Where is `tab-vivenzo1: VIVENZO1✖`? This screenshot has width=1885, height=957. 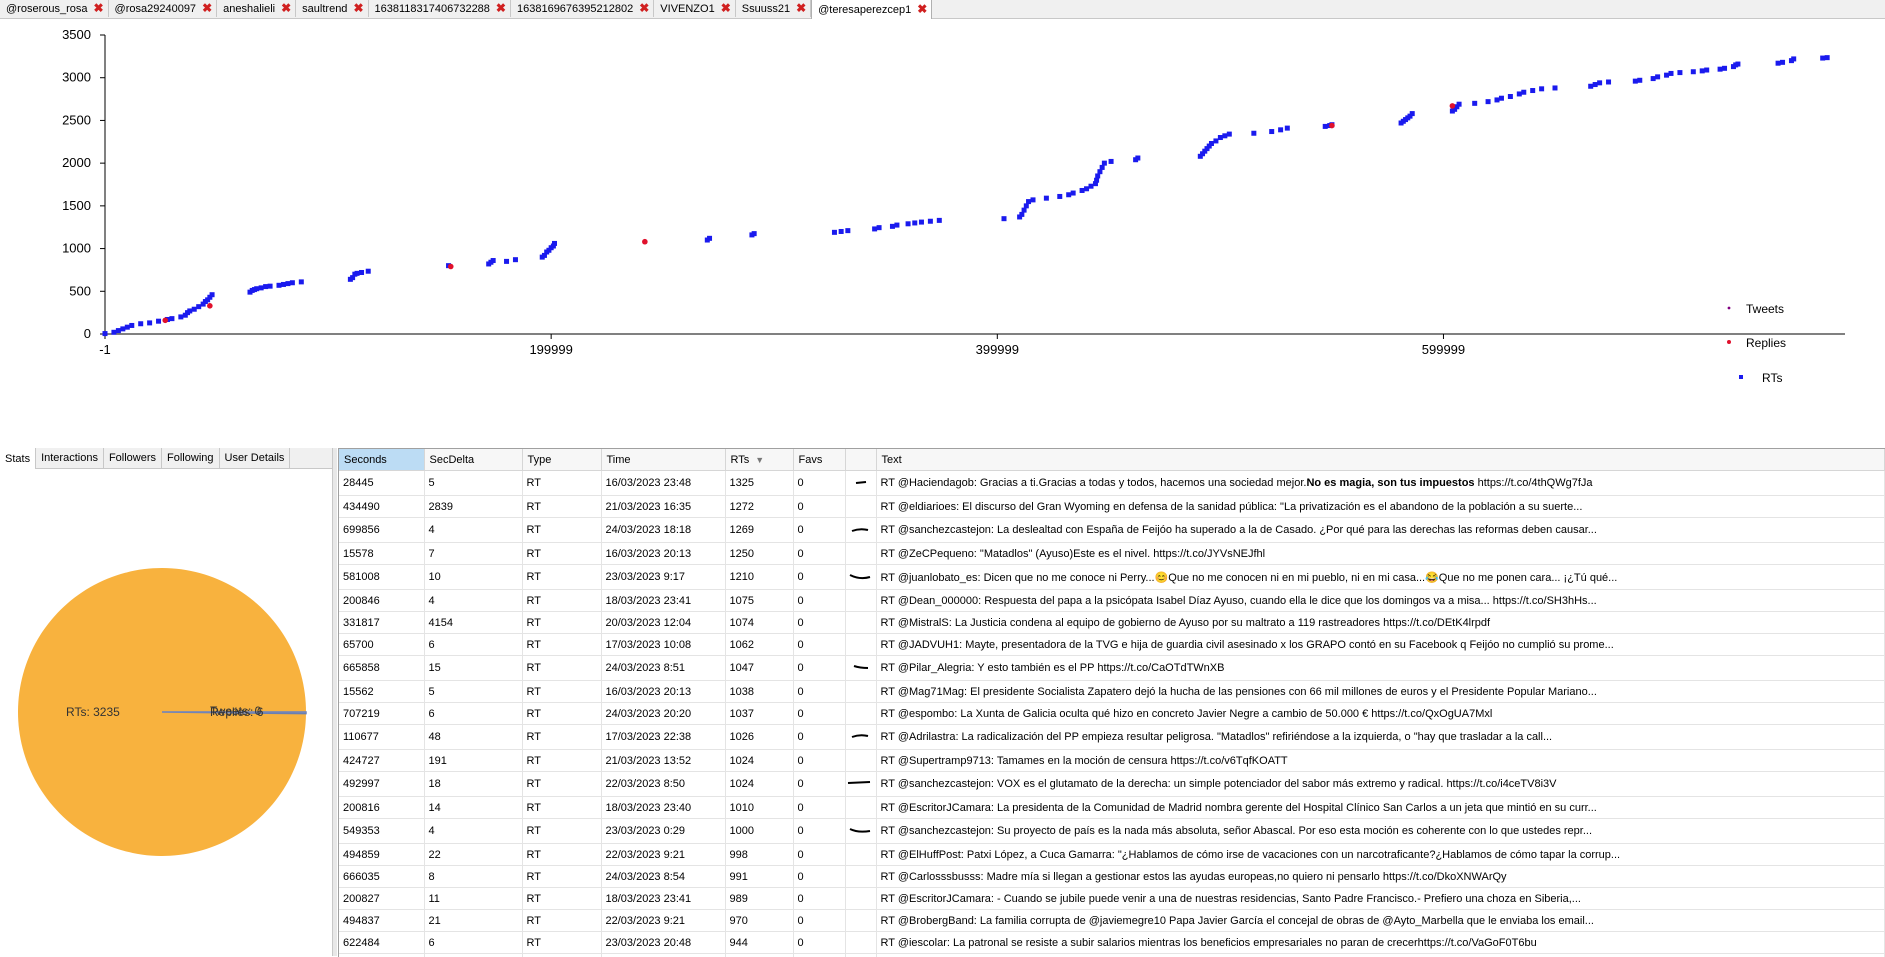
tab-vivenzo1: VIVENZO1✖ is located at coordinates (694, 8).